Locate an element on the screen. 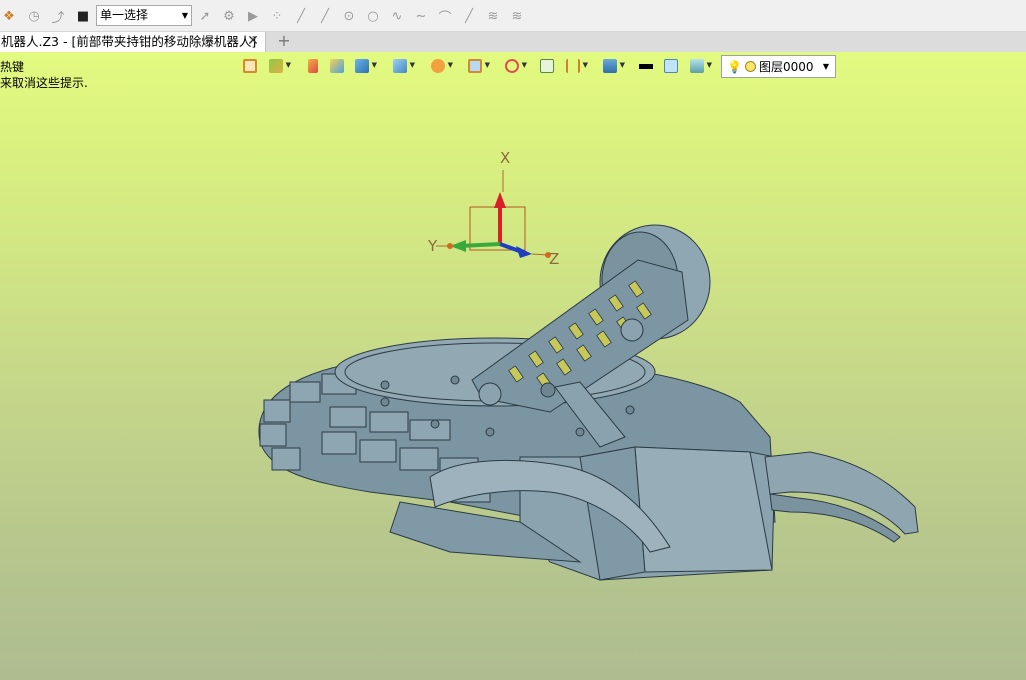 This screenshot has width=1026, height=680. layer-select: 💡 图层0000 ▼ is located at coordinates (778, 66).